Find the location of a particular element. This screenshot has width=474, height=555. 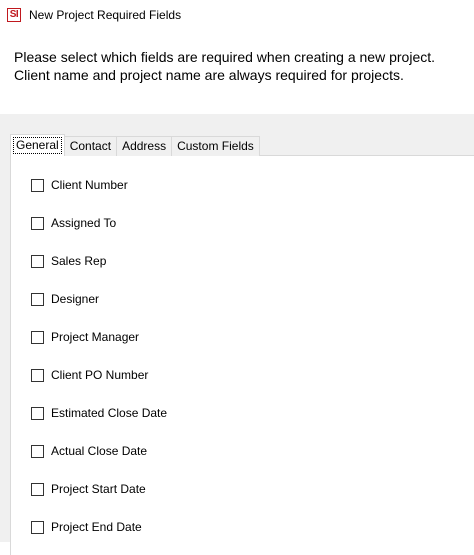

sales-rep-checkbox is located at coordinates (37, 261).